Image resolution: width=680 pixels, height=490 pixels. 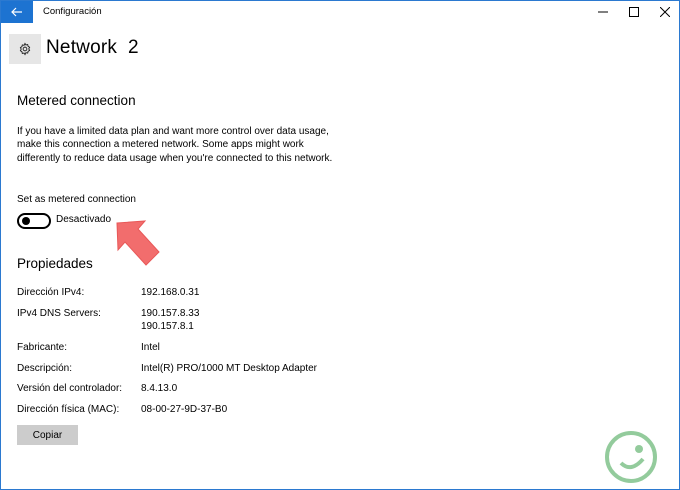 I want to click on close-button, so click(x=664, y=12).